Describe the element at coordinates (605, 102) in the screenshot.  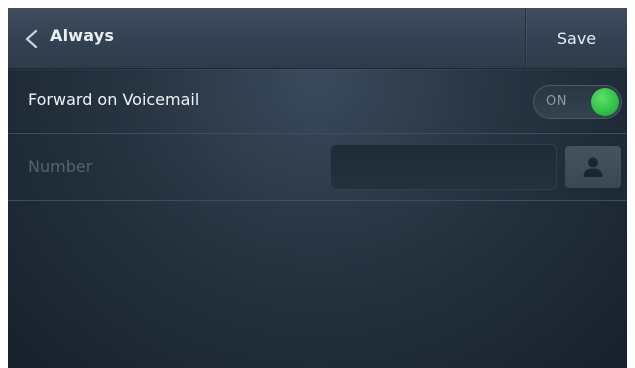
I see `toggle-knob` at that location.